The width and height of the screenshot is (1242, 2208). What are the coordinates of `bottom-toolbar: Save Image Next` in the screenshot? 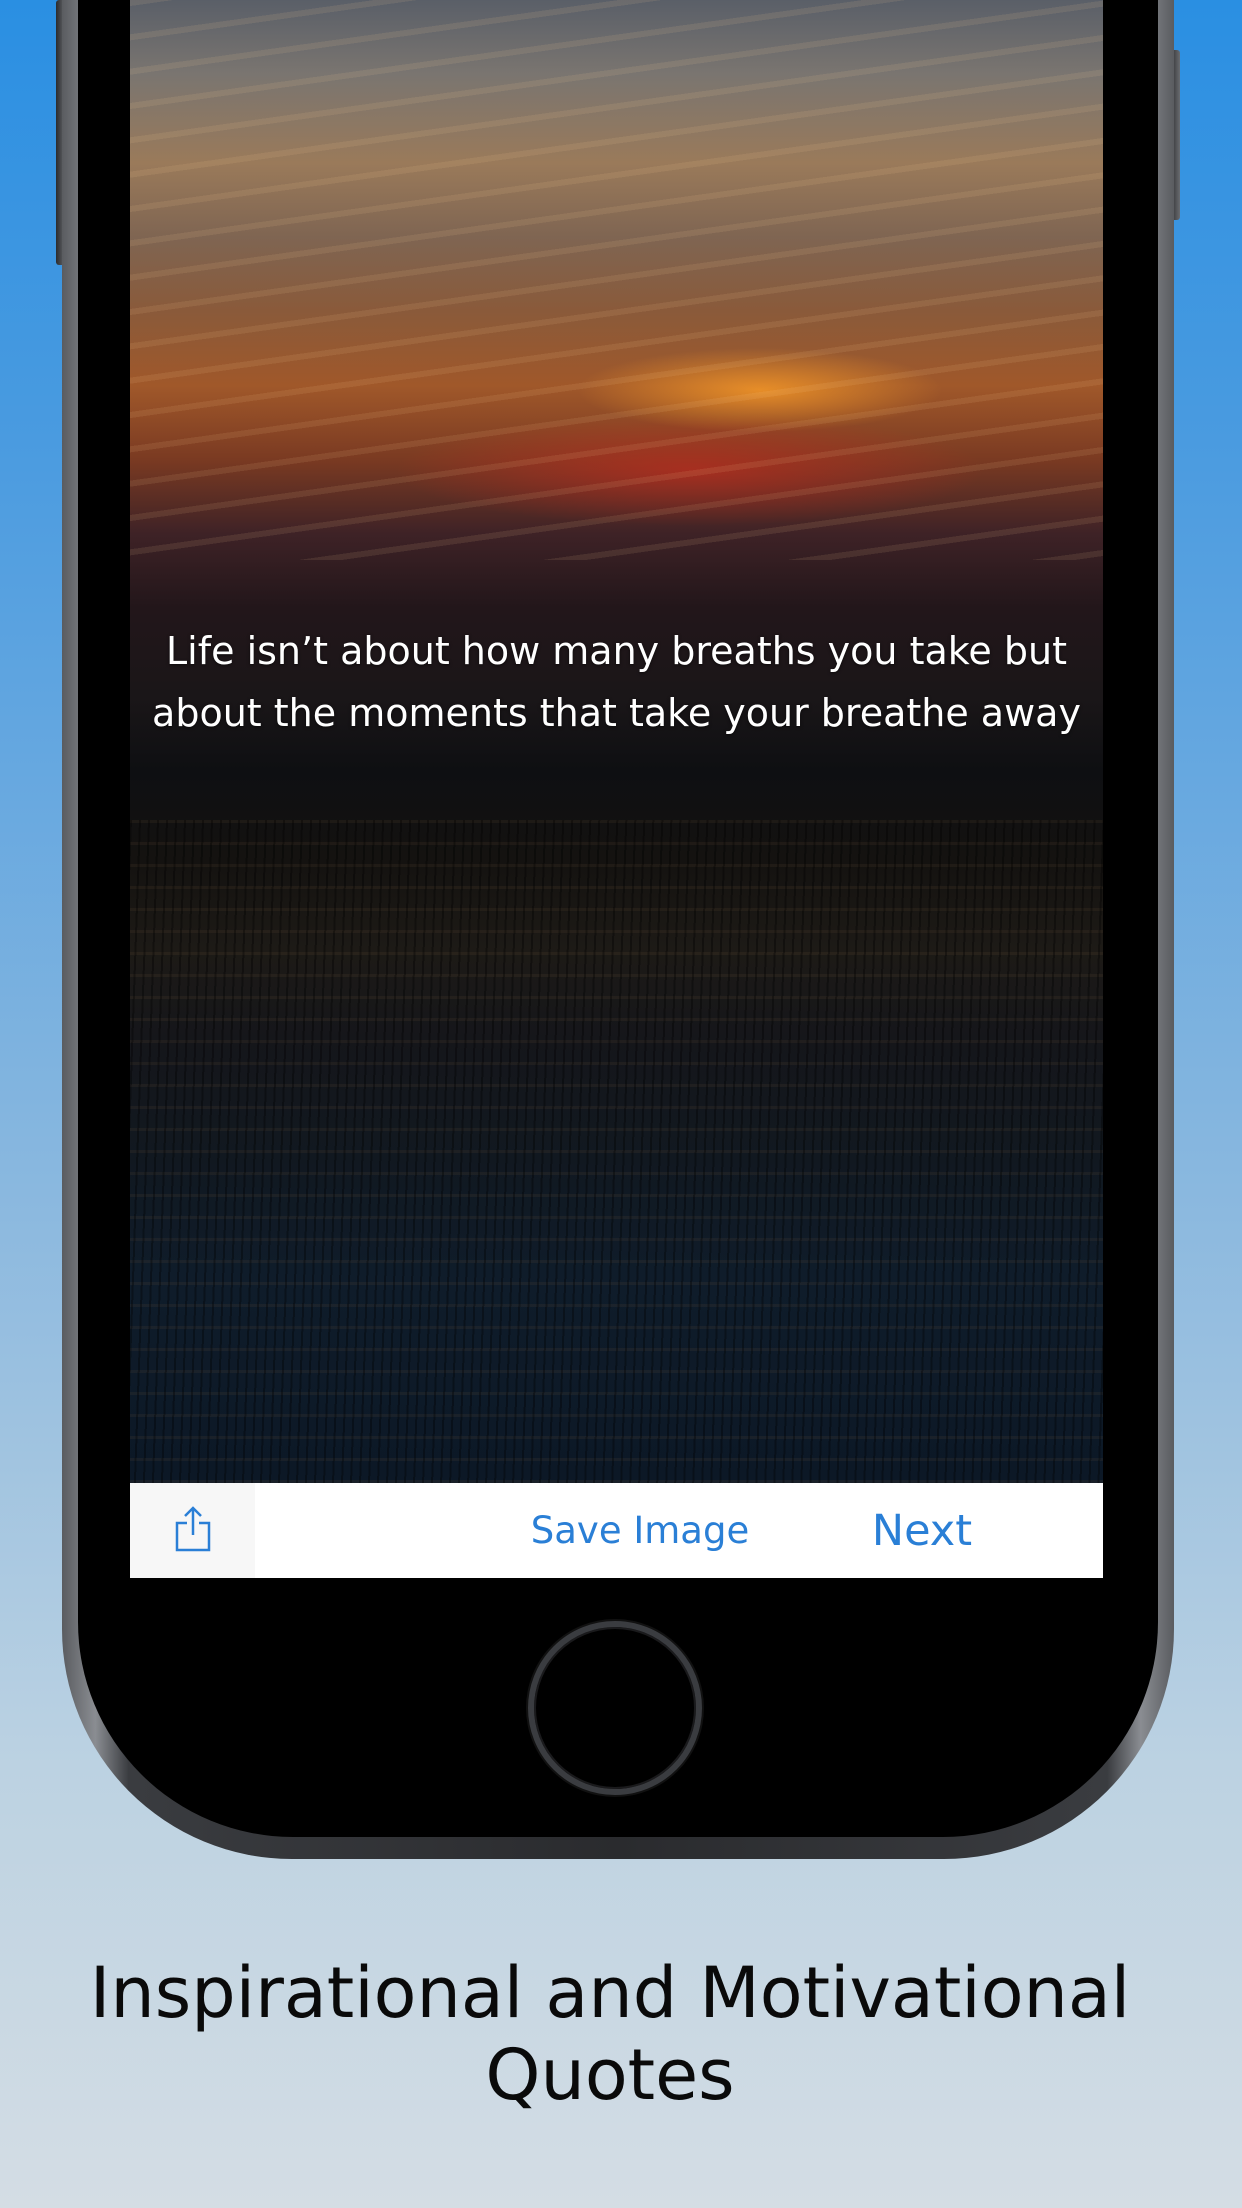 It's located at (616, 1530).